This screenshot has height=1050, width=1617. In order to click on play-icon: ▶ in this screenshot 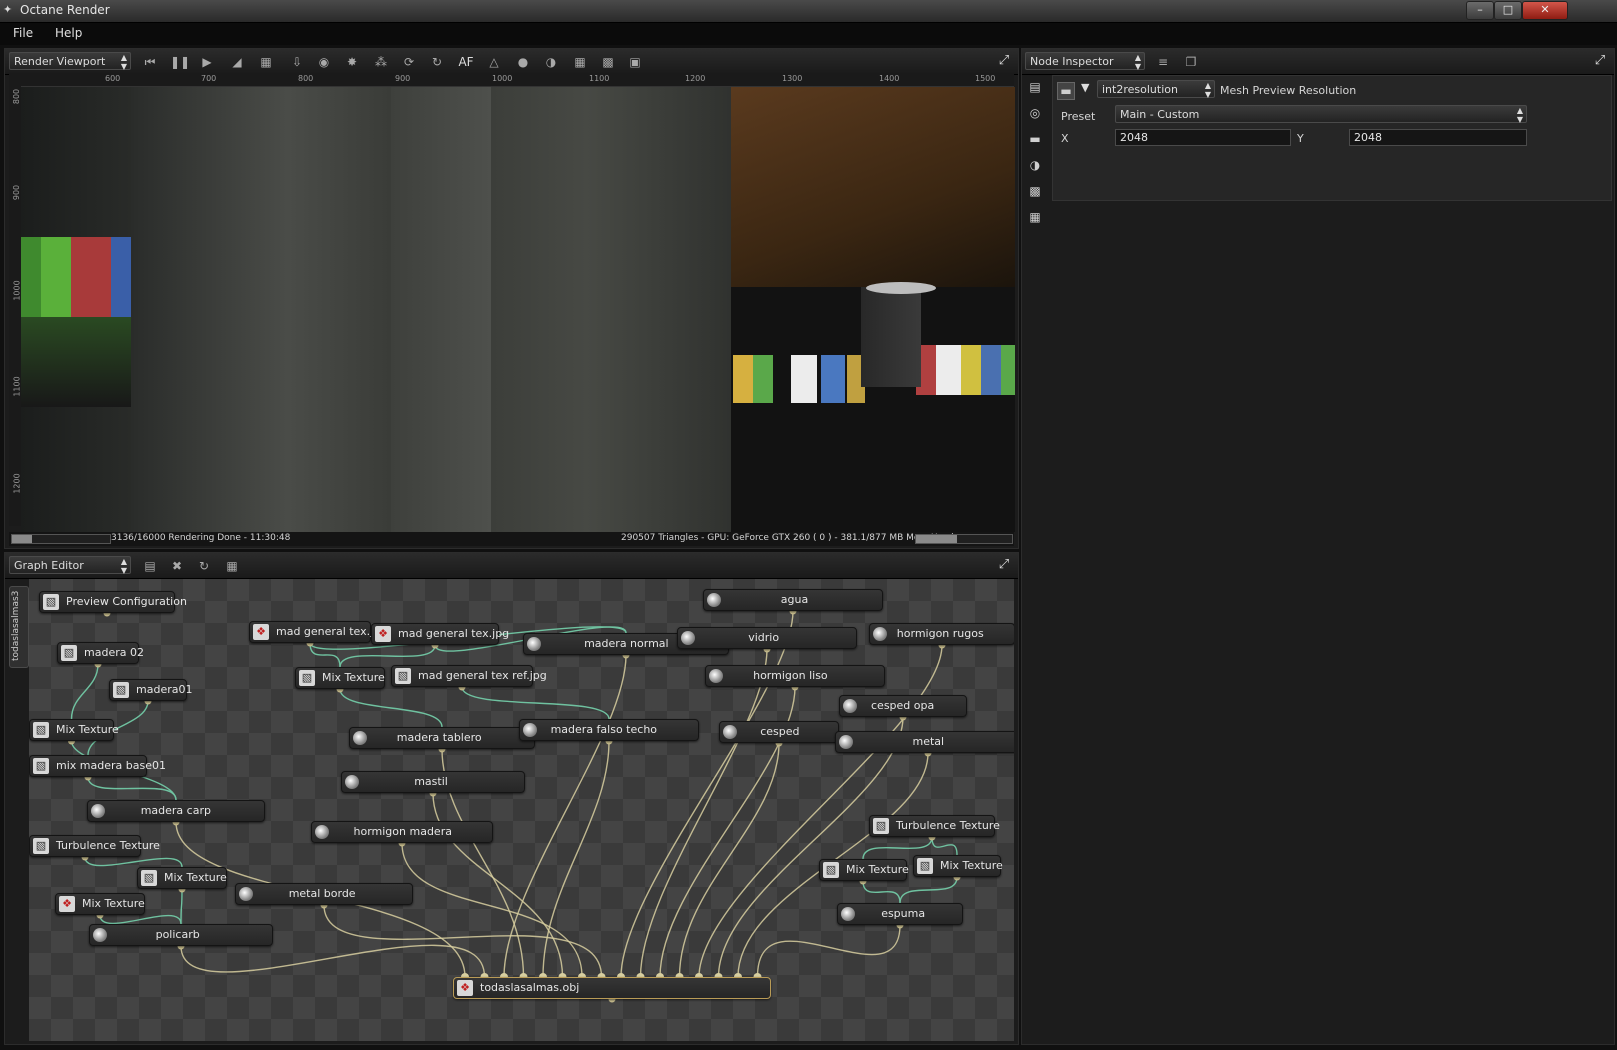, I will do `click(207, 62)`.